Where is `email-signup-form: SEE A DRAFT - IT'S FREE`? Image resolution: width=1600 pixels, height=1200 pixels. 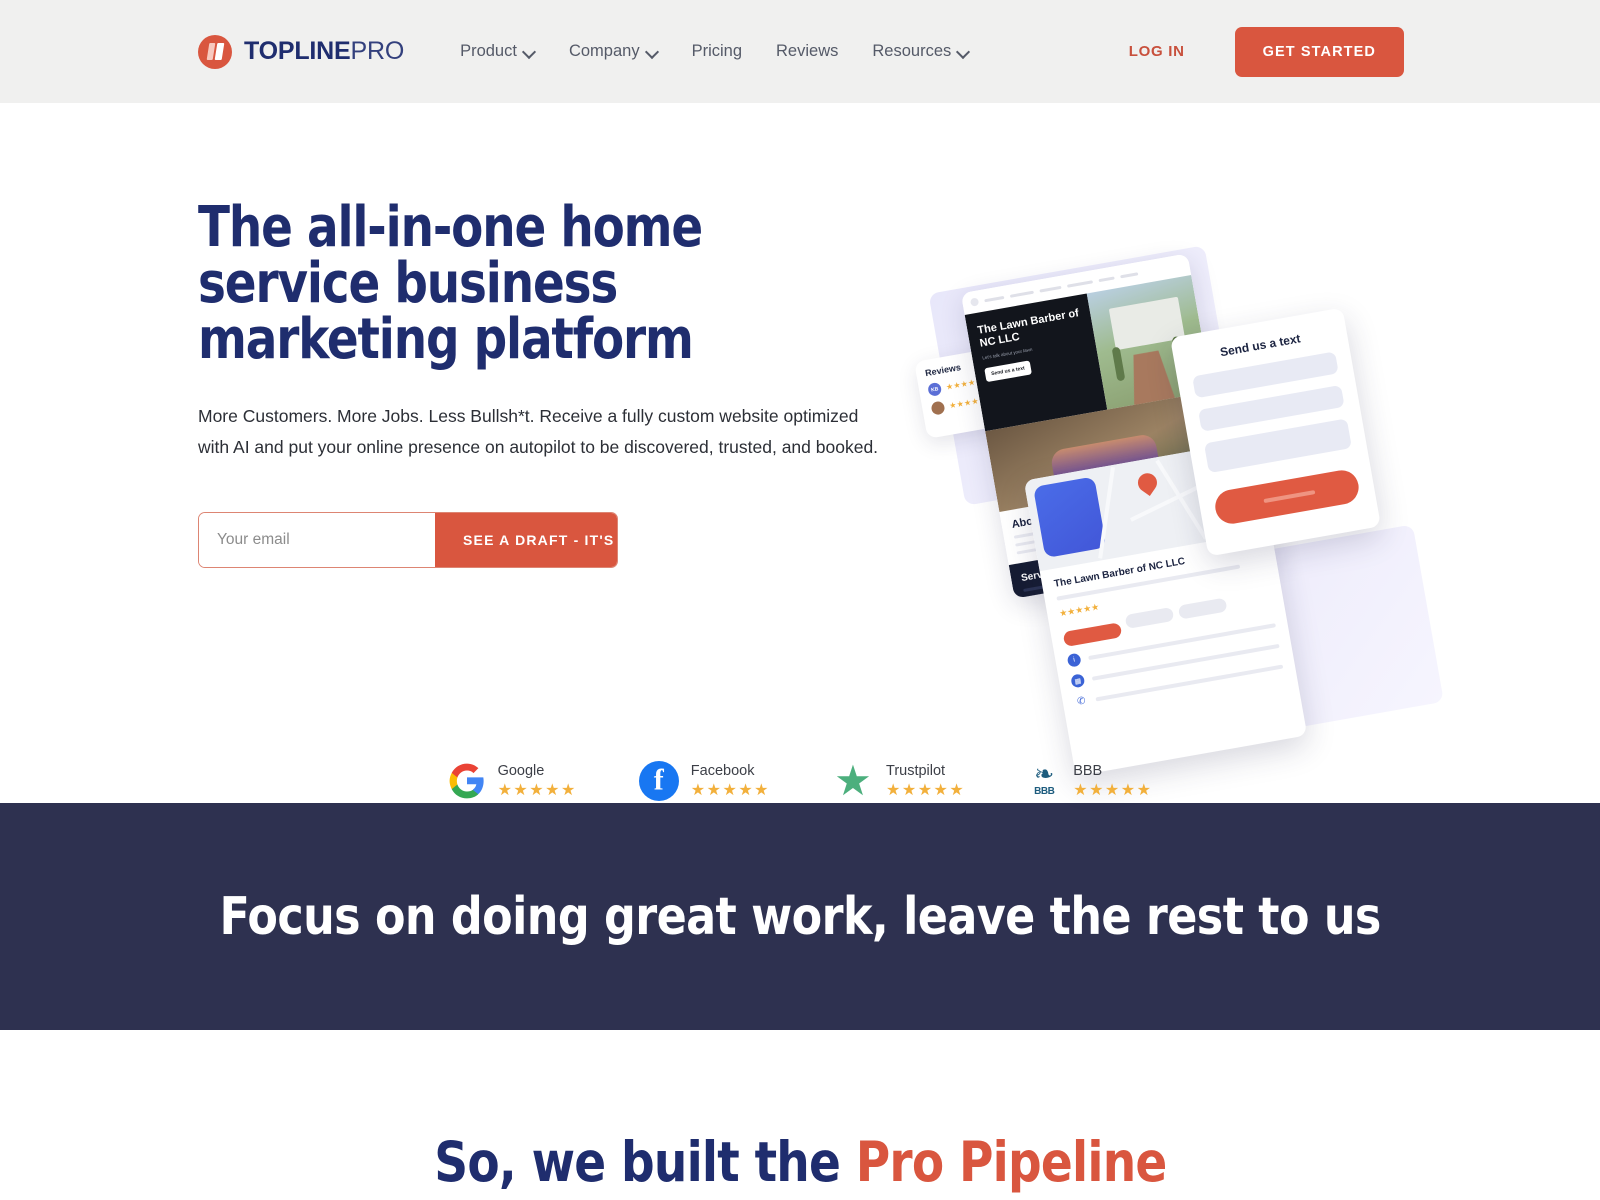 email-signup-form: SEE A DRAFT - IT'S FREE is located at coordinates (408, 540).